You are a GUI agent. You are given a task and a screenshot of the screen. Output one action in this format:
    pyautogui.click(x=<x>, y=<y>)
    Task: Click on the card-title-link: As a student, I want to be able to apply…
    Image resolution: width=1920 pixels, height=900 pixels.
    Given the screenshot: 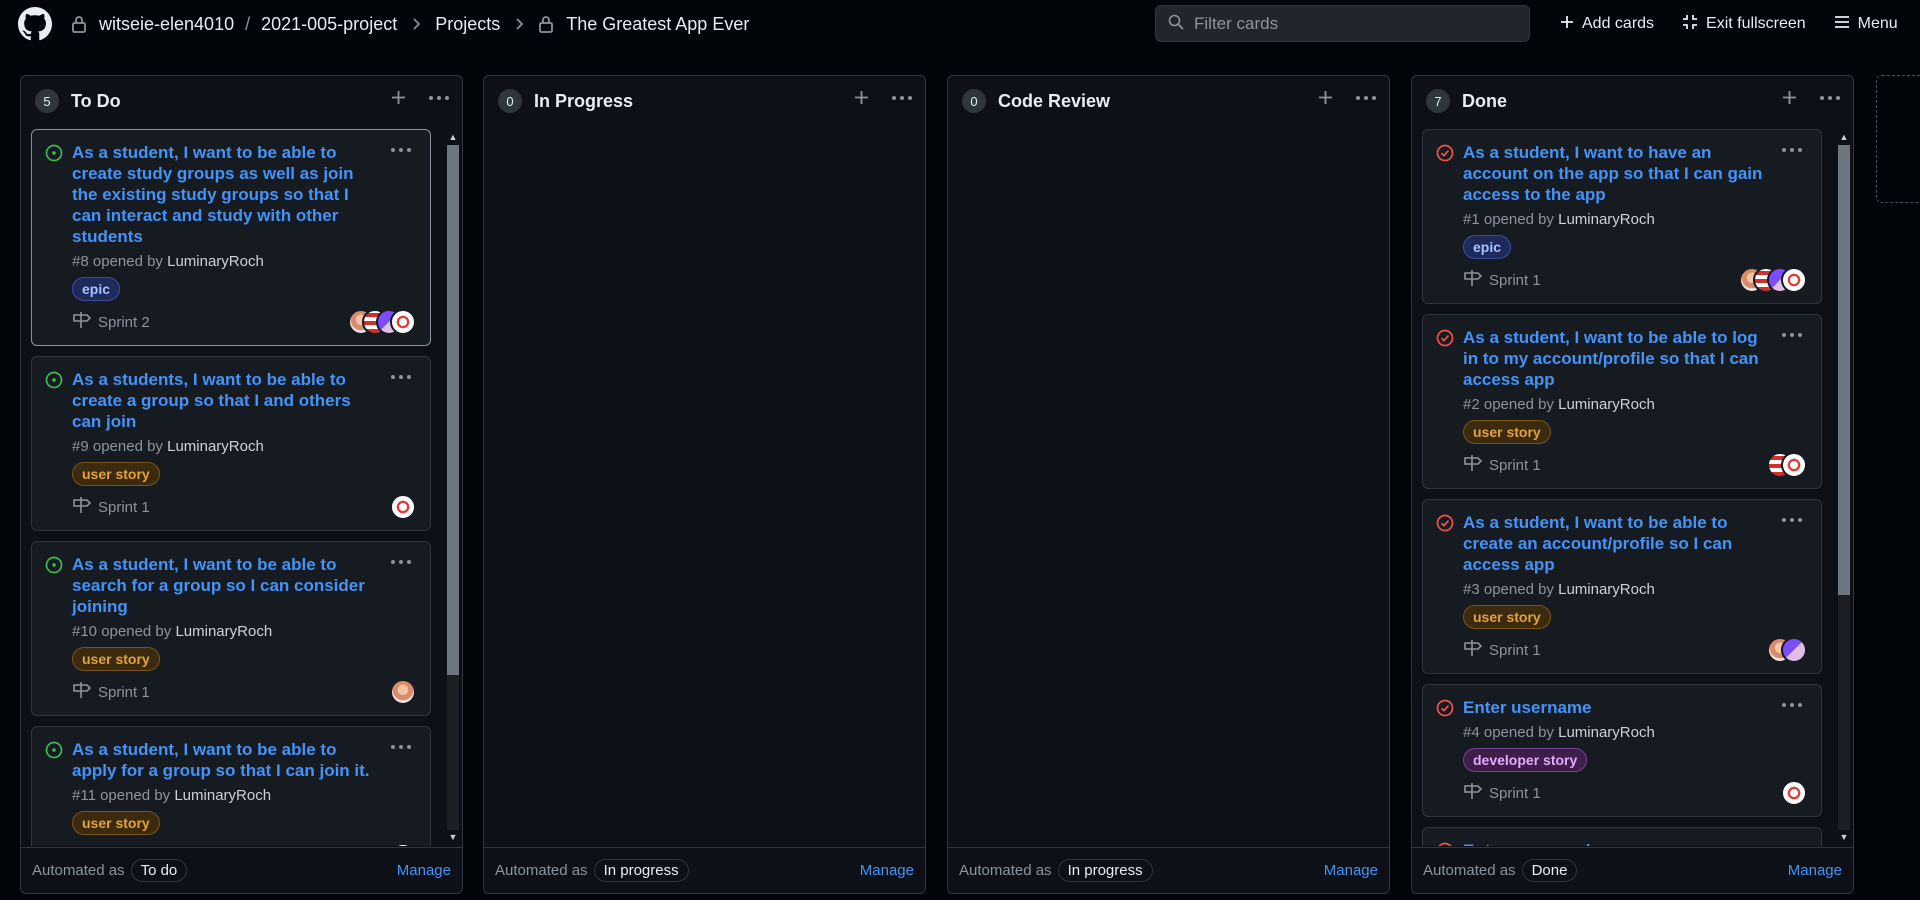 What is the action you would take?
    pyautogui.click(x=244, y=760)
    